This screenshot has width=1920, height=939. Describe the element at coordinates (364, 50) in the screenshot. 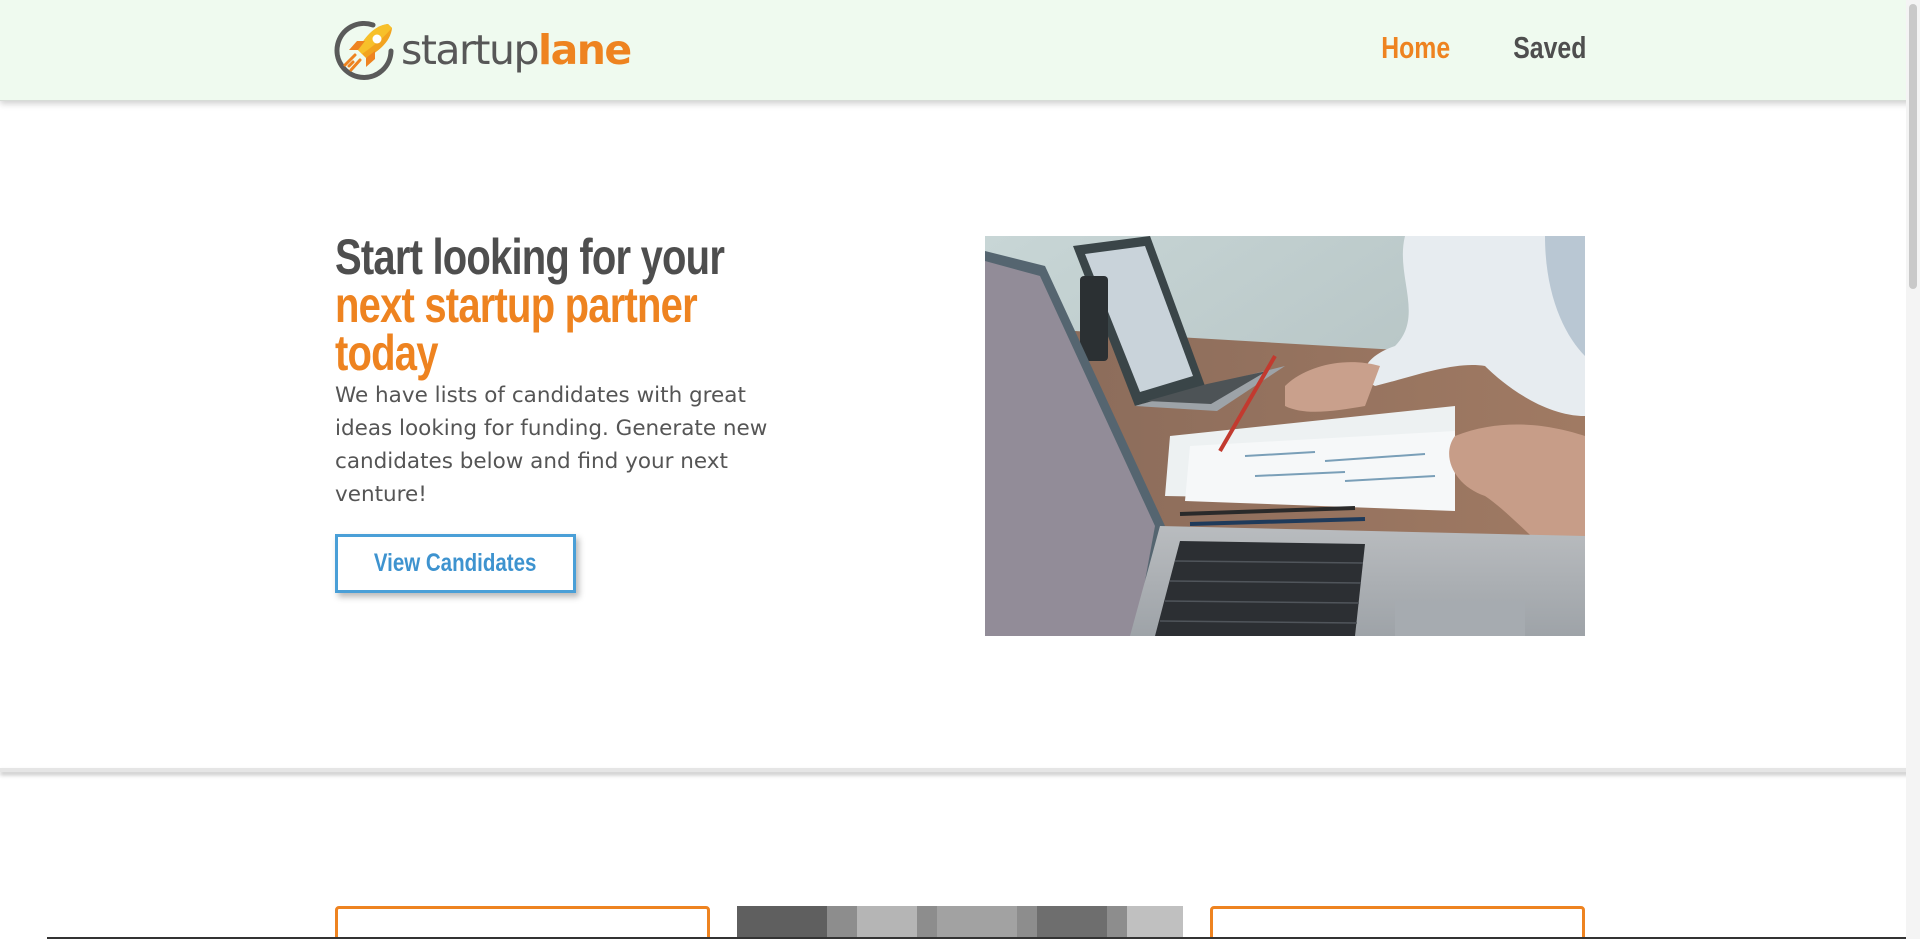

I see `rocket-icon` at that location.